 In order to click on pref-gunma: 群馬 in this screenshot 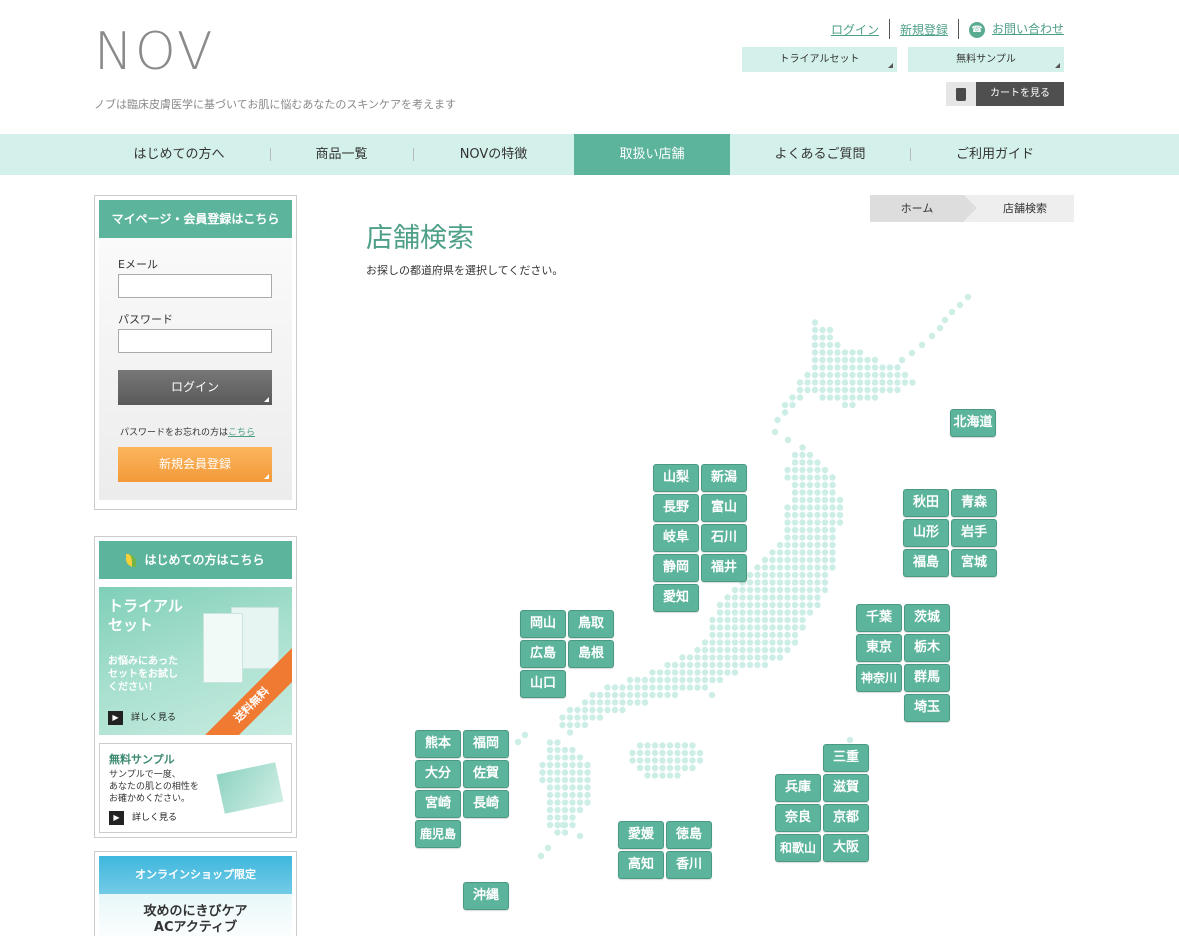, I will do `click(927, 678)`.